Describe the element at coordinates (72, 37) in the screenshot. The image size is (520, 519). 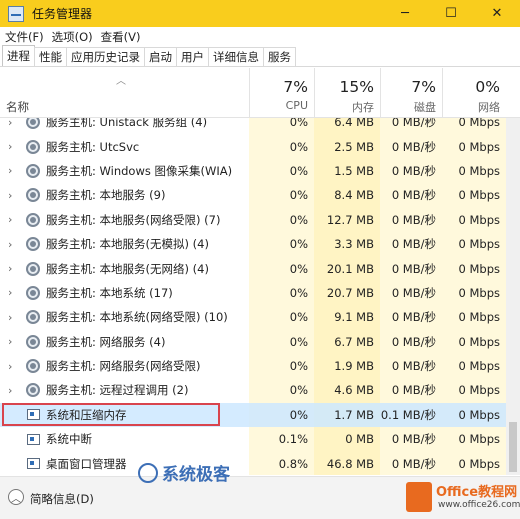
I see `menu-options: 选项(O)` at that location.